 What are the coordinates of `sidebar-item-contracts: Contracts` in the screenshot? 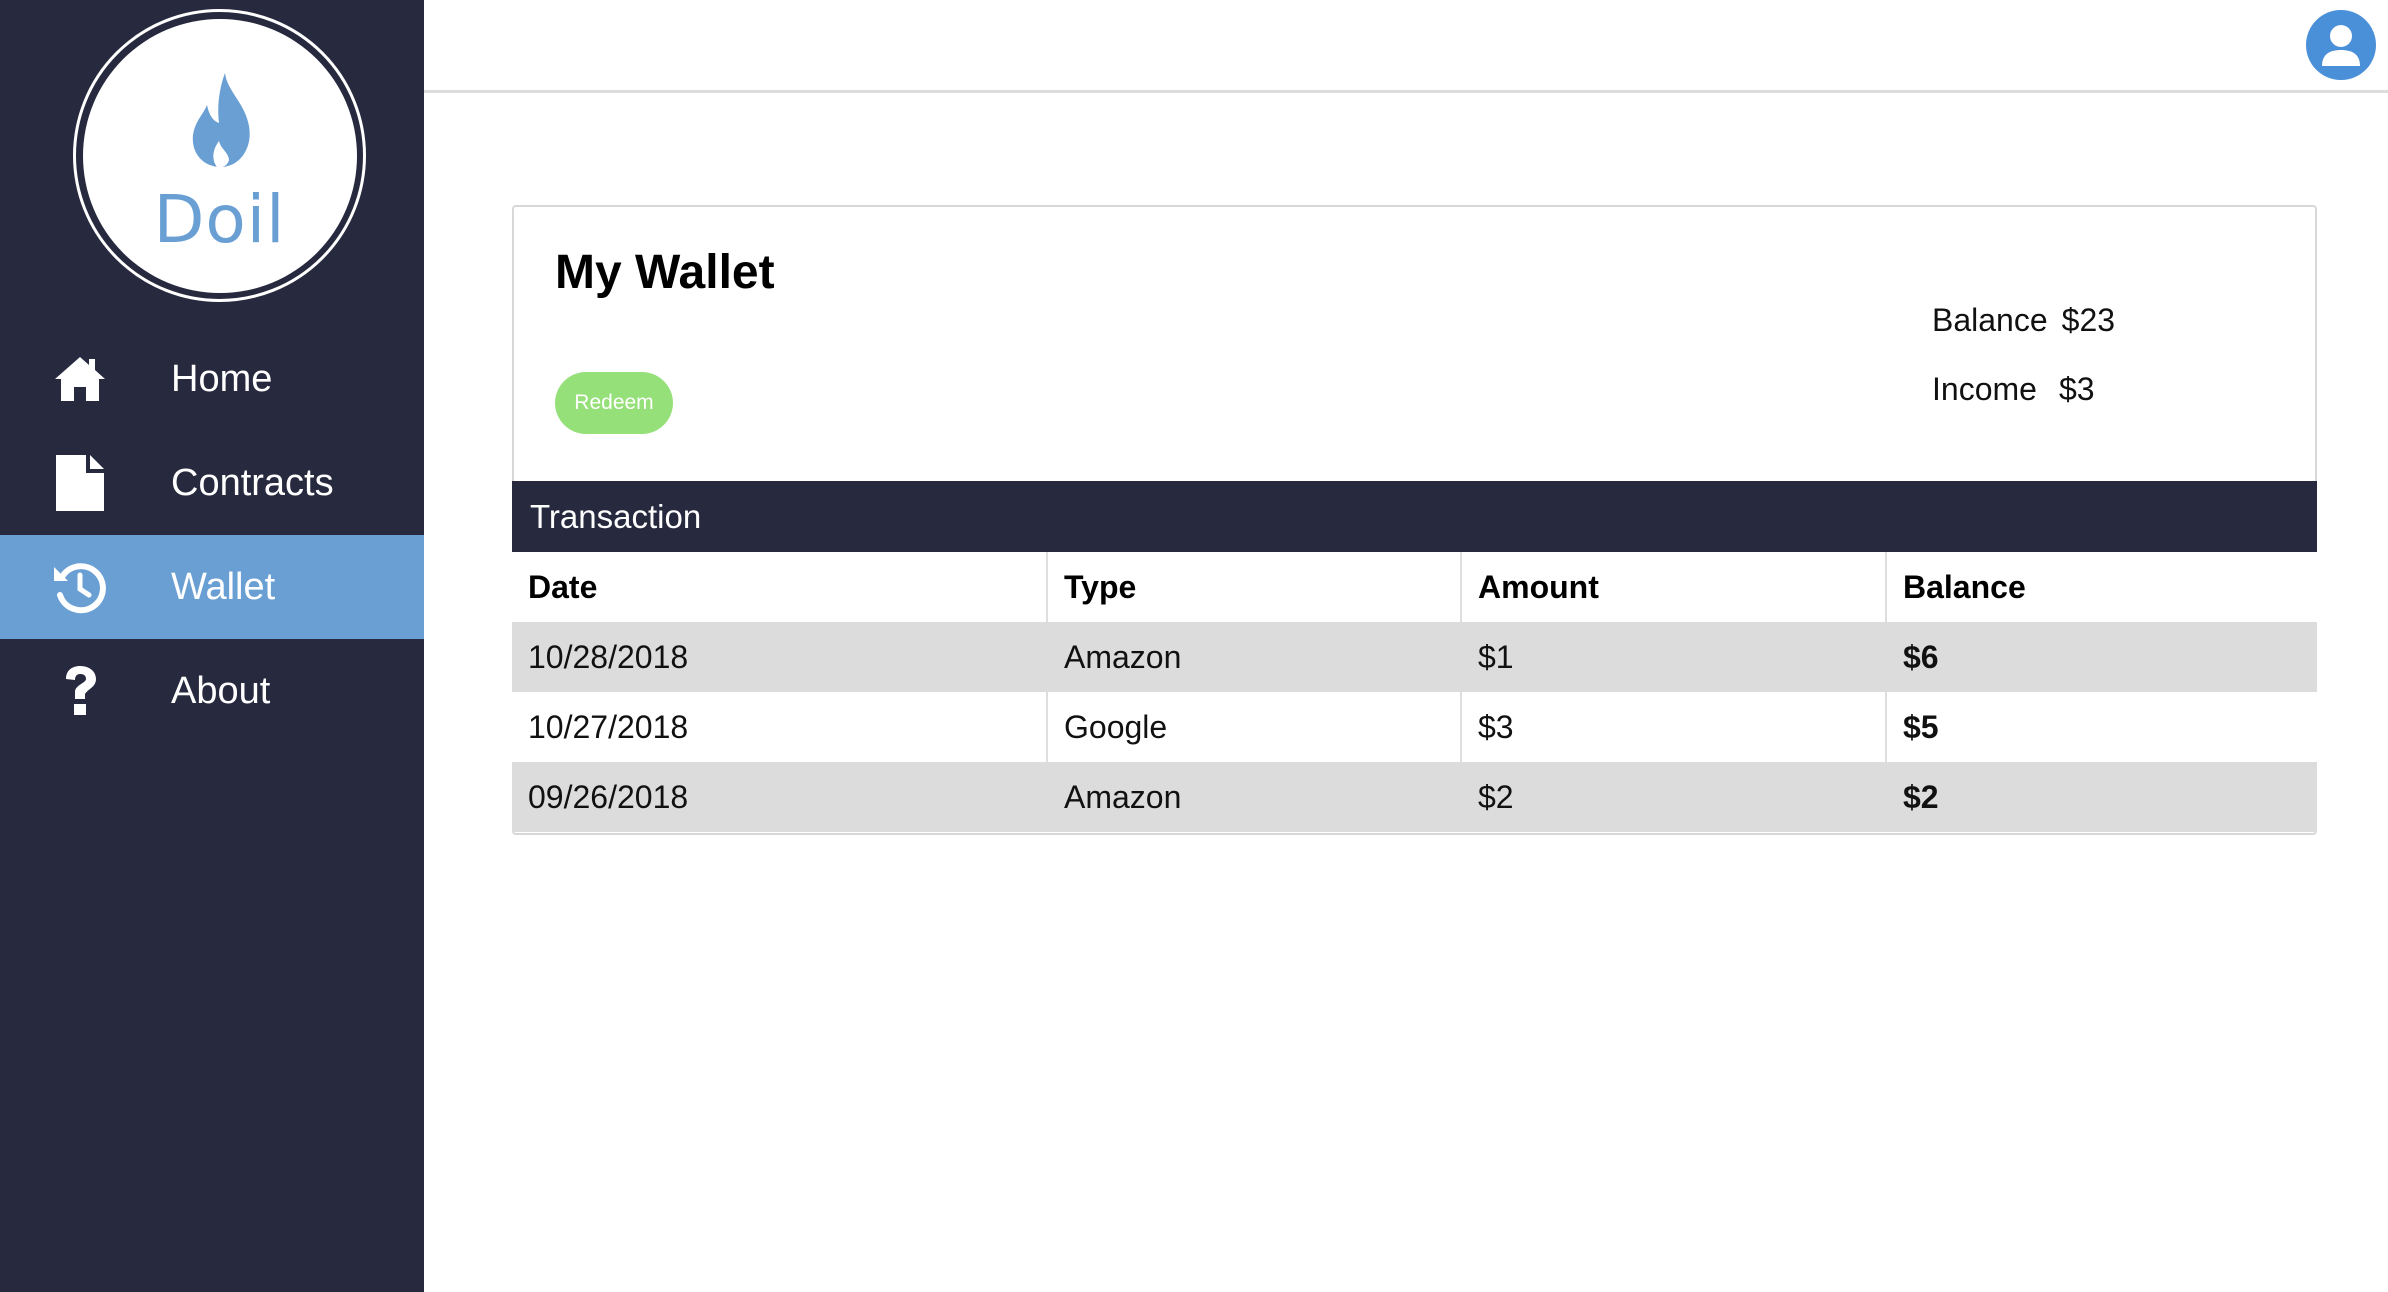 It's located at (212, 483).